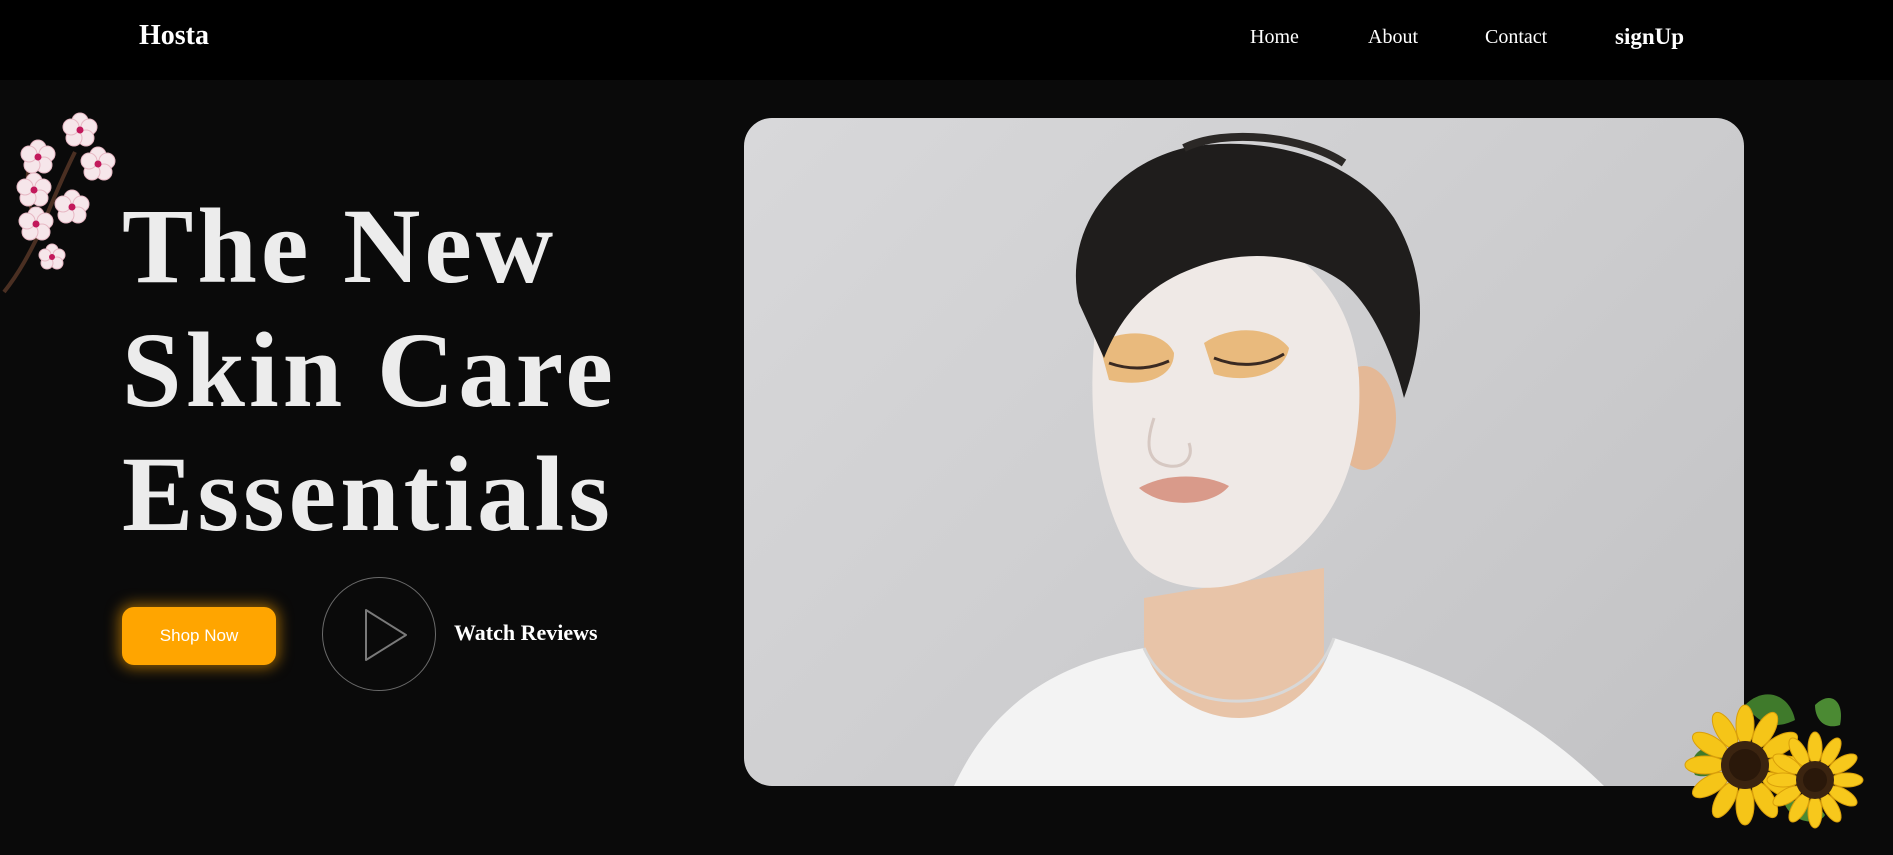 The width and height of the screenshot is (1893, 855). I want to click on top-navbar: Hosta Home About Contact signUp, so click(946, 40).